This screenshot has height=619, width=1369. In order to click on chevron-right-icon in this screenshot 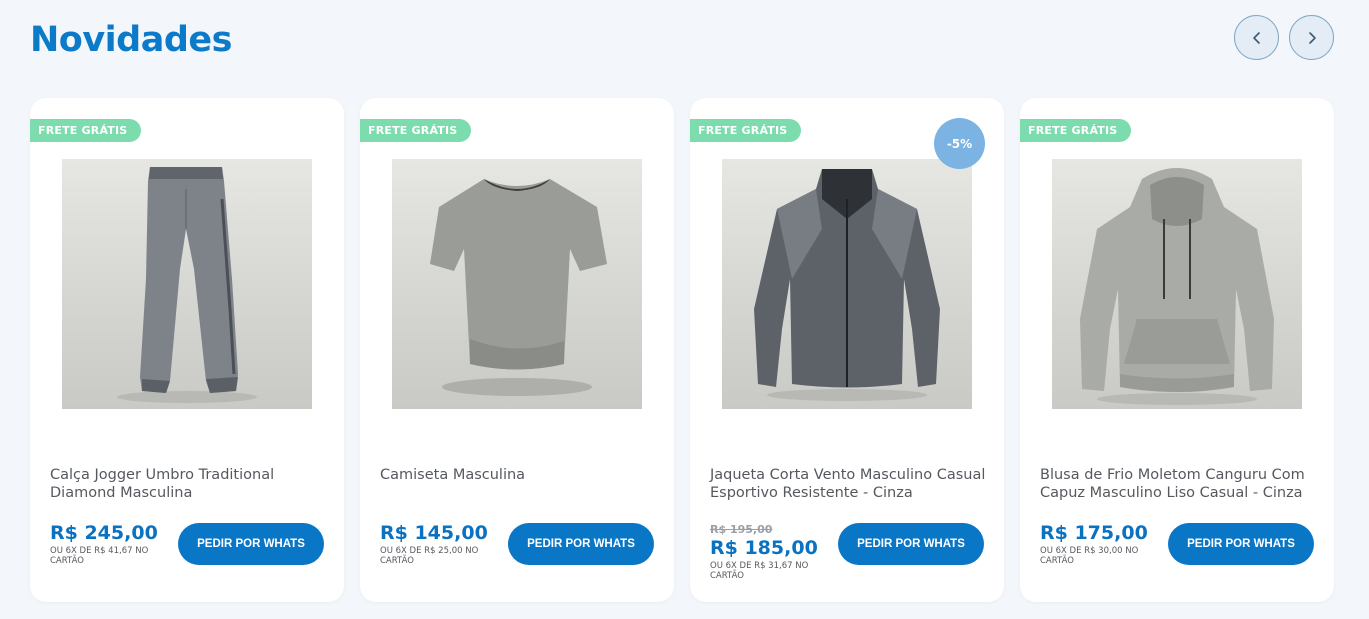, I will do `click(1312, 37)`.